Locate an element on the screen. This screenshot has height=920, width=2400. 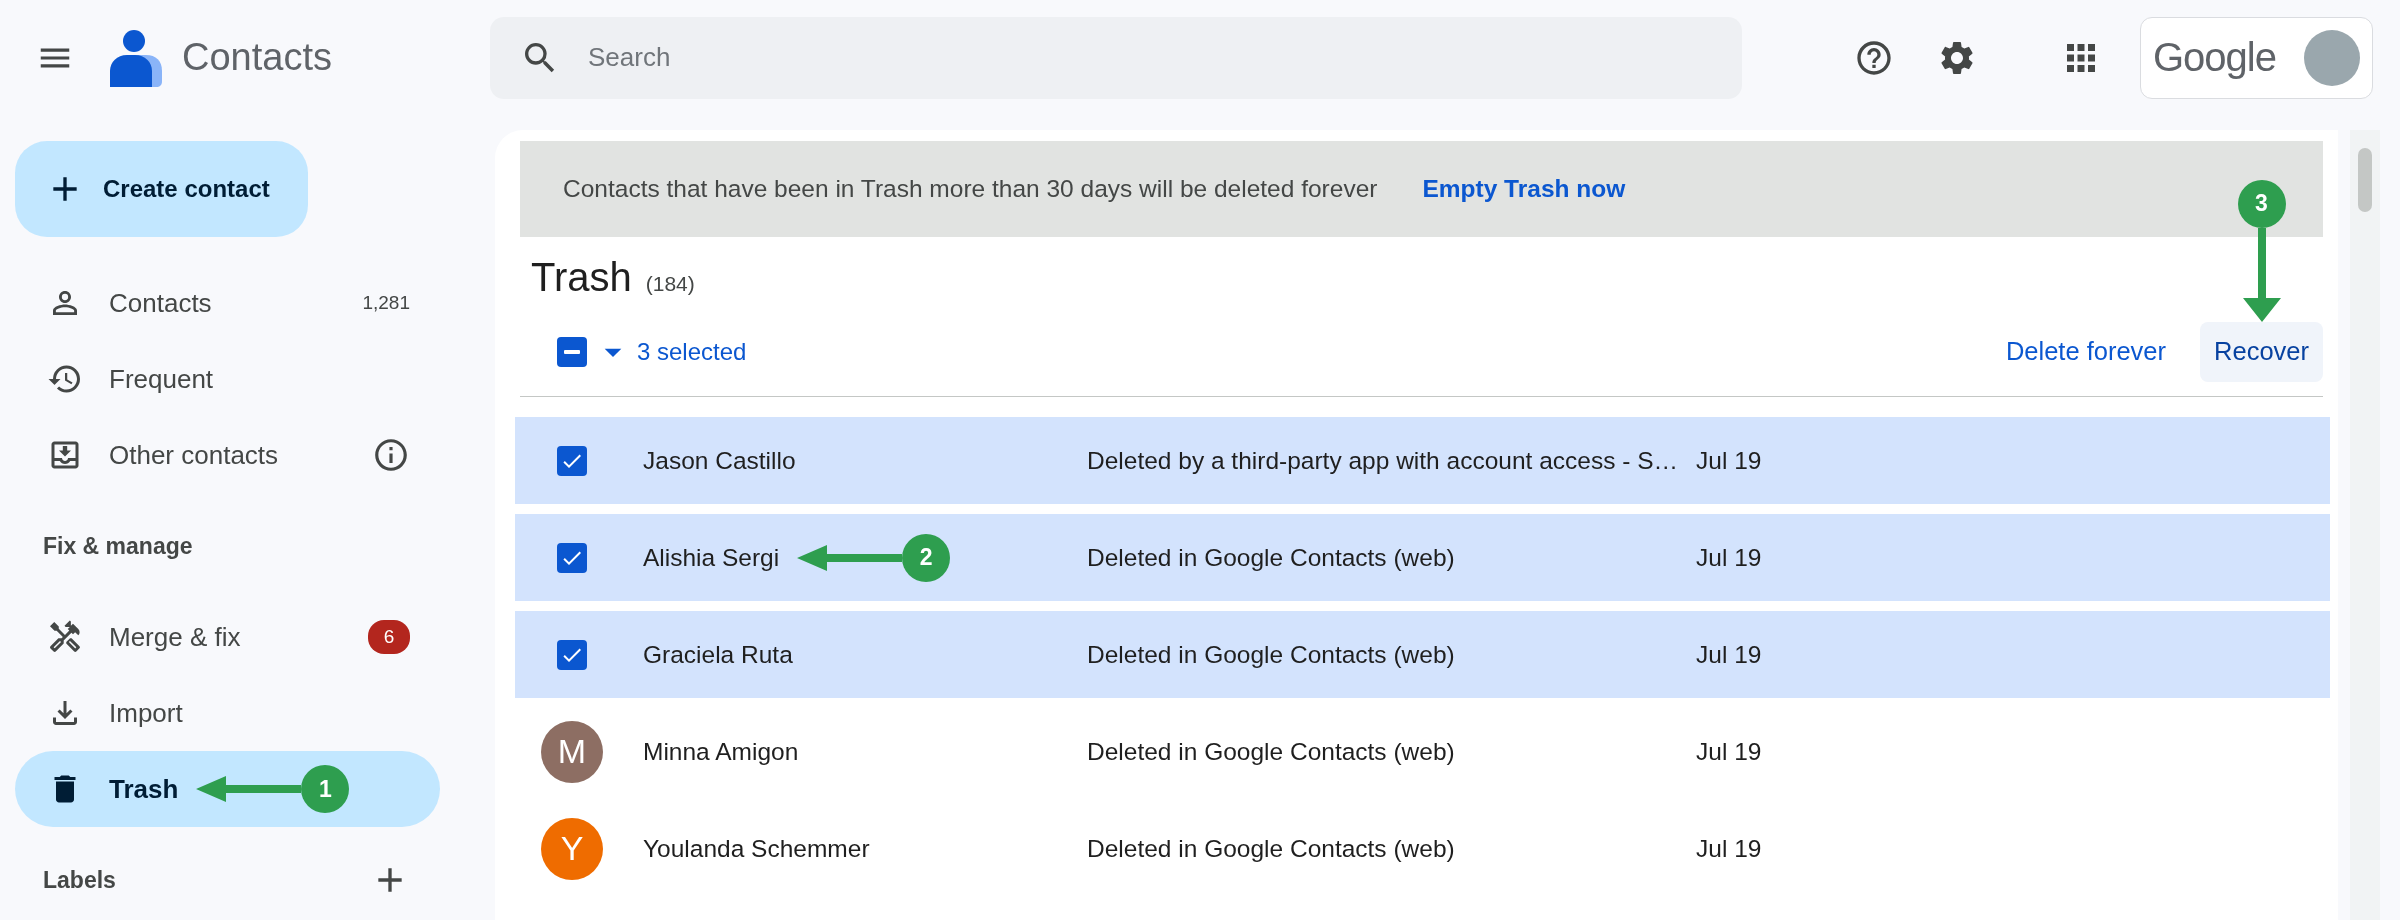
scrollbar is located at coordinates (2365, 180).